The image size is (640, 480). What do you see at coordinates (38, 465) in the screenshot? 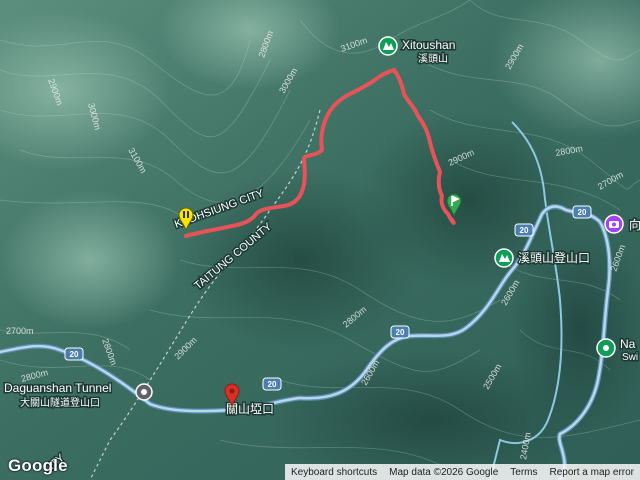
I see `google-logo: Google` at bounding box center [38, 465].